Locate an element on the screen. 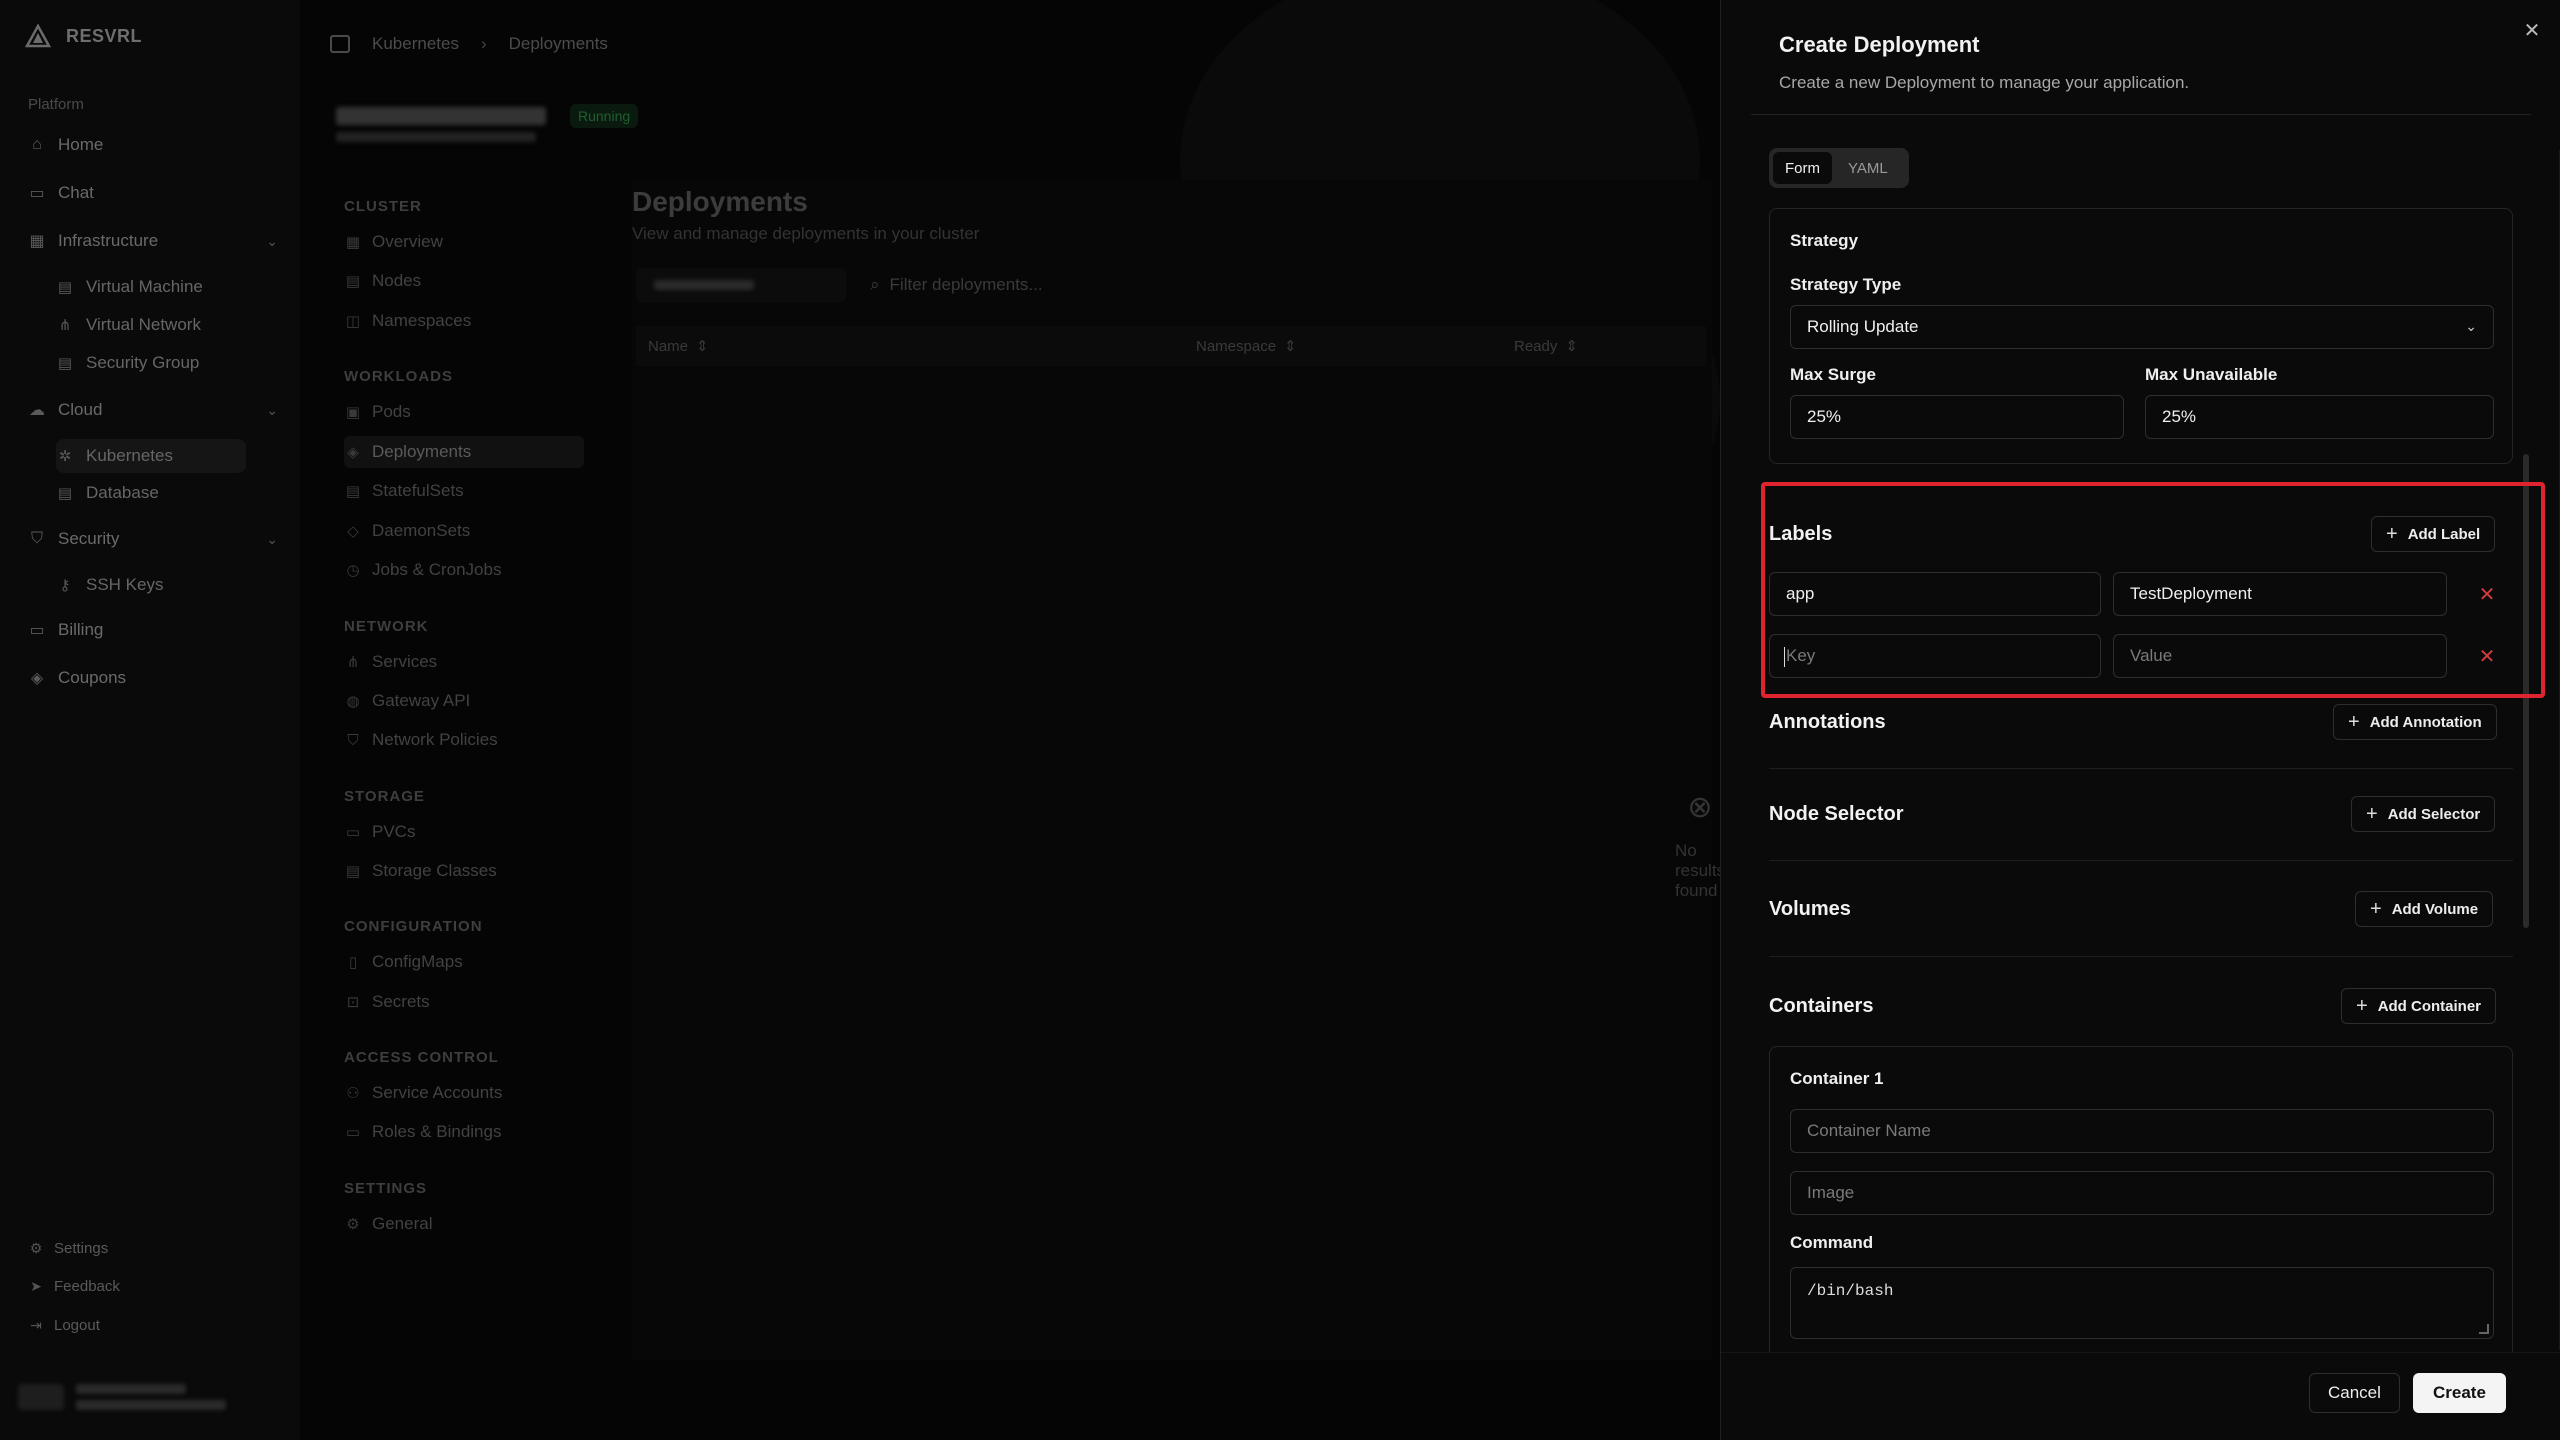 This screenshot has width=2560, height=1440. plus-icon: + is located at coordinates (2376, 908).